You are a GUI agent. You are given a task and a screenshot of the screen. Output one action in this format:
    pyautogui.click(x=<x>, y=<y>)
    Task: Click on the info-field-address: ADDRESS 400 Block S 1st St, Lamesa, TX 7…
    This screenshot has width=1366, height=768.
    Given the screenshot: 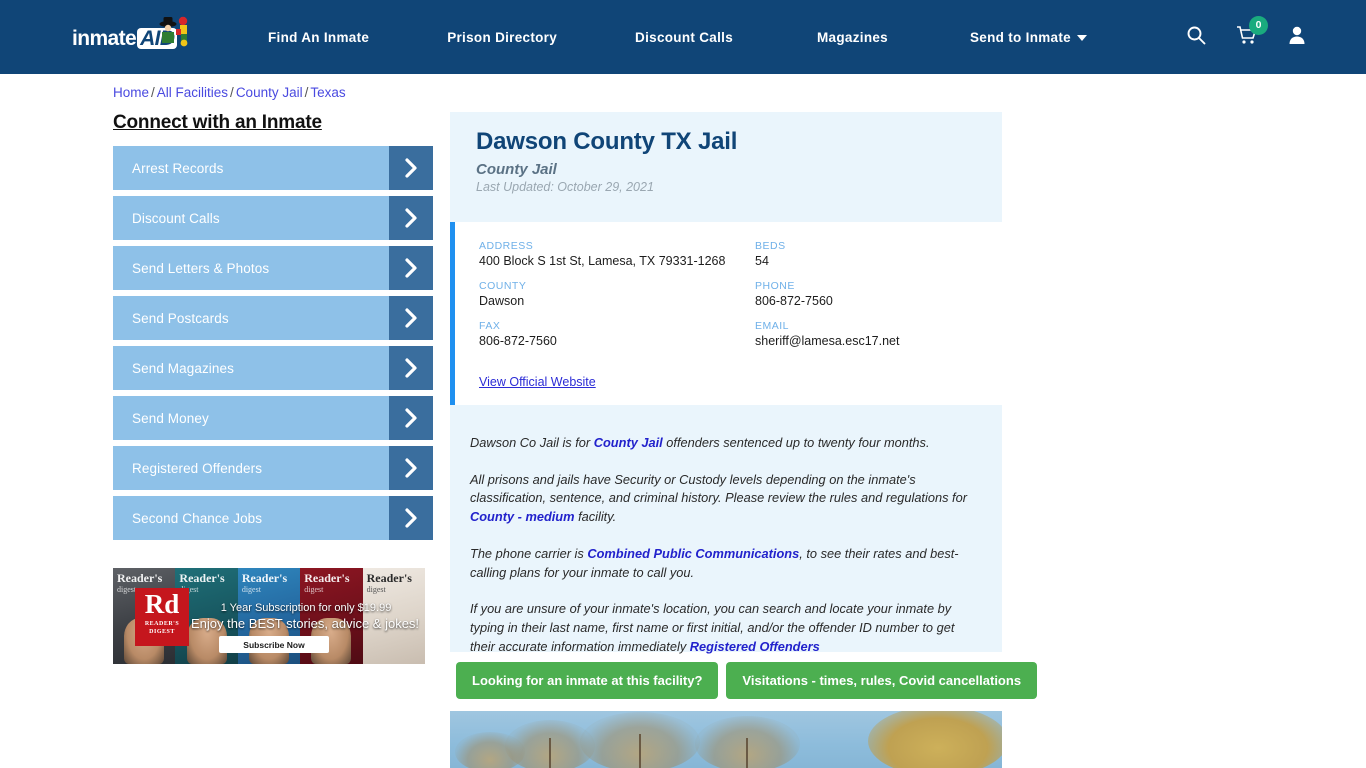 What is the action you would take?
    pyautogui.click(x=617, y=254)
    